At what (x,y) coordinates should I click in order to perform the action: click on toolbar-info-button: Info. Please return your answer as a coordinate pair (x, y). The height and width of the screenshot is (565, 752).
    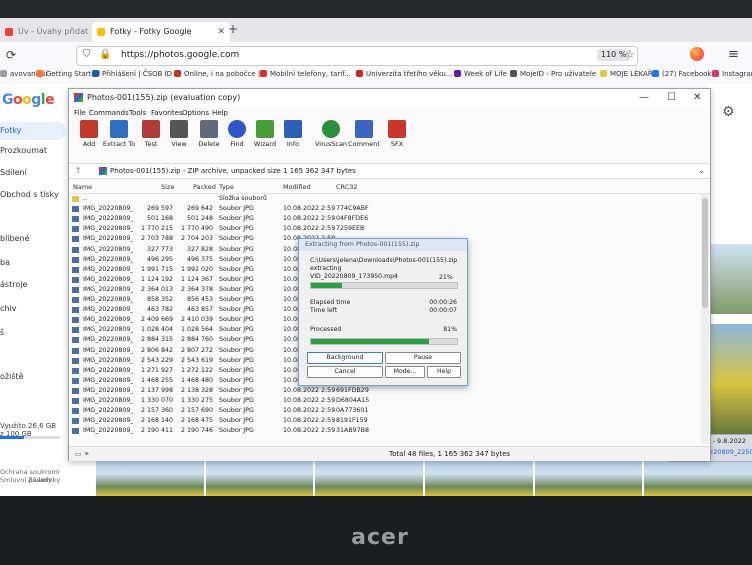
    Looking at the image, I should click on (293, 134).